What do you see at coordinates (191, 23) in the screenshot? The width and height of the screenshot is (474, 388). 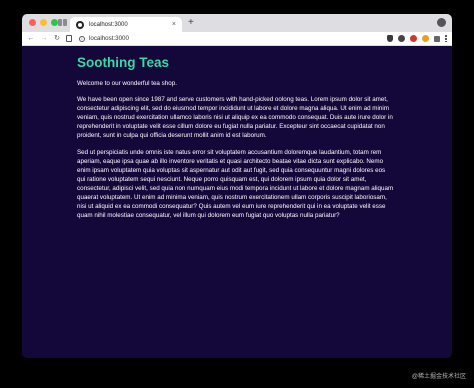 I see `new-tab-button: +` at bounding box center [191, 23].